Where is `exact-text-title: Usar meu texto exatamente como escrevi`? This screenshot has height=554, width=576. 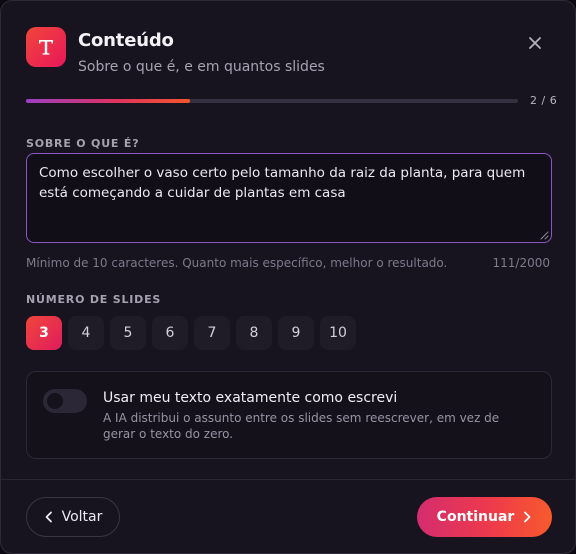 exact-text-title: Usar meu texto exatamente como escrevi is located at coordinates (250, 398).